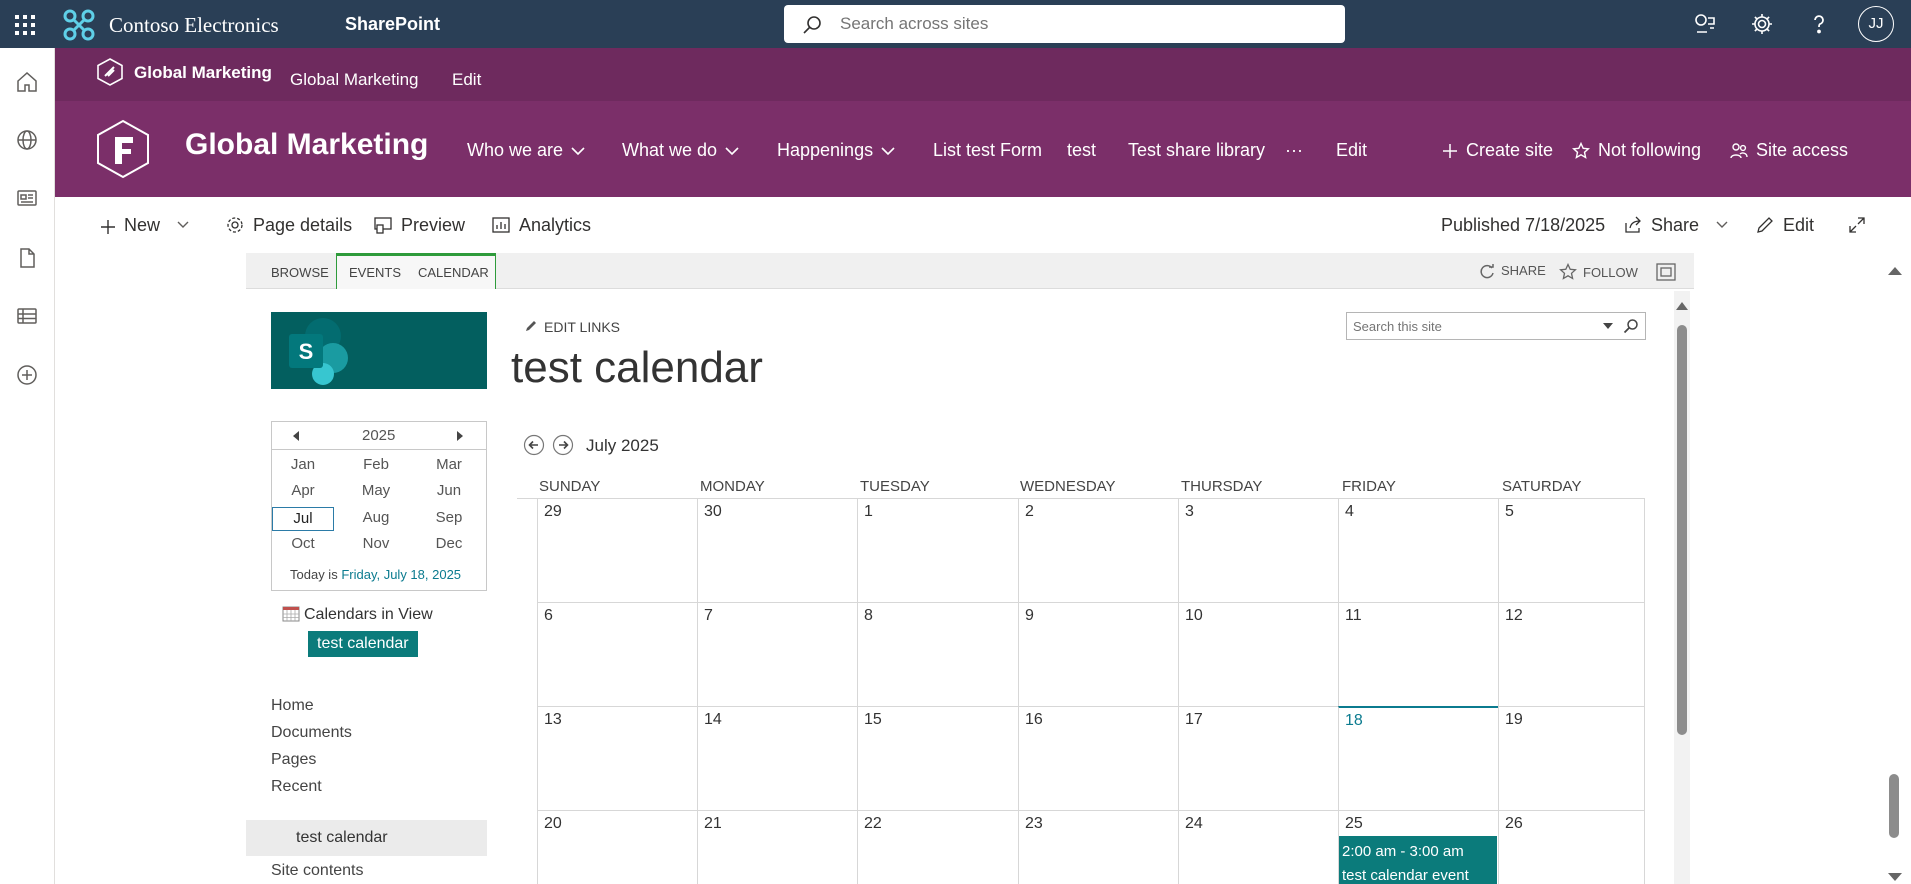 The image size is (1911, 884). Describe the element at coordinates (1608, 326) in the screenshot. I see `caret-down-icon` at that location.